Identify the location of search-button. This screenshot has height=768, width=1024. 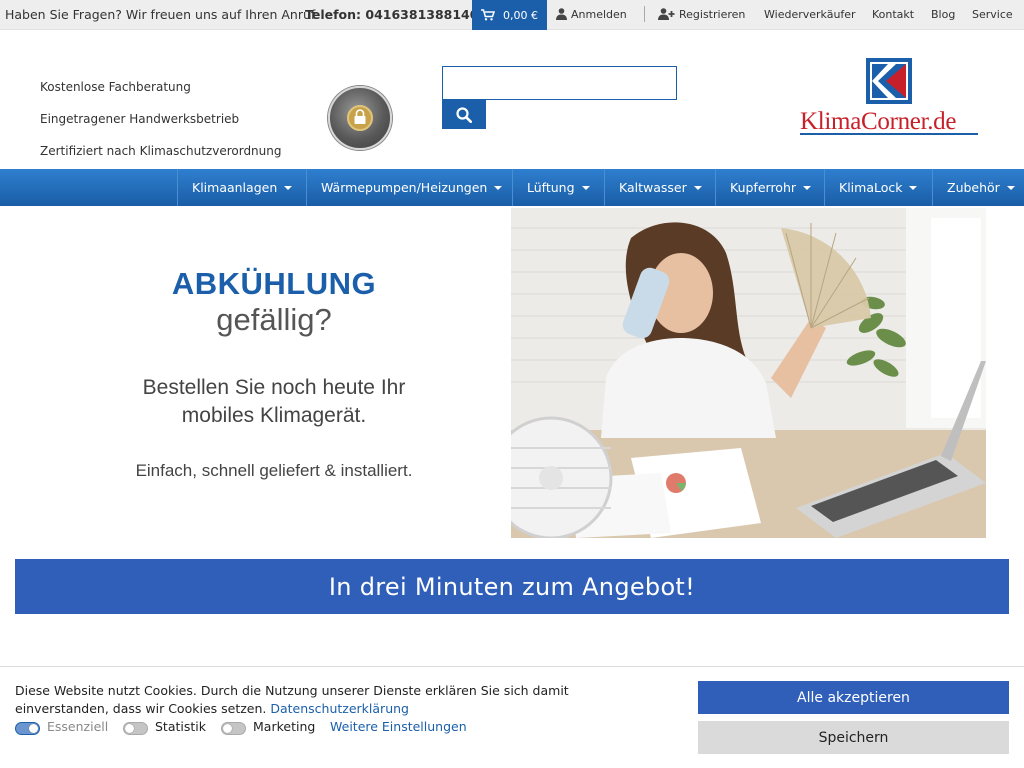
(464, 114).